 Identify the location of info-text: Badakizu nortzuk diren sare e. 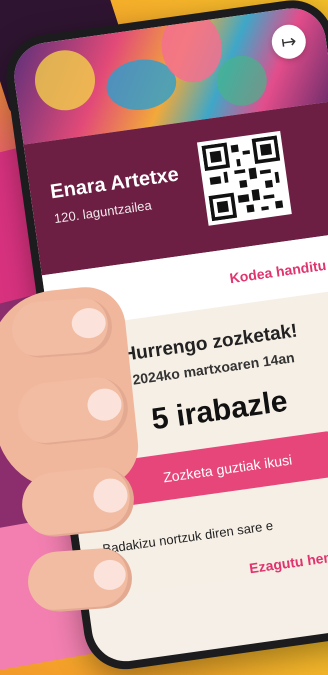
(187, 537).